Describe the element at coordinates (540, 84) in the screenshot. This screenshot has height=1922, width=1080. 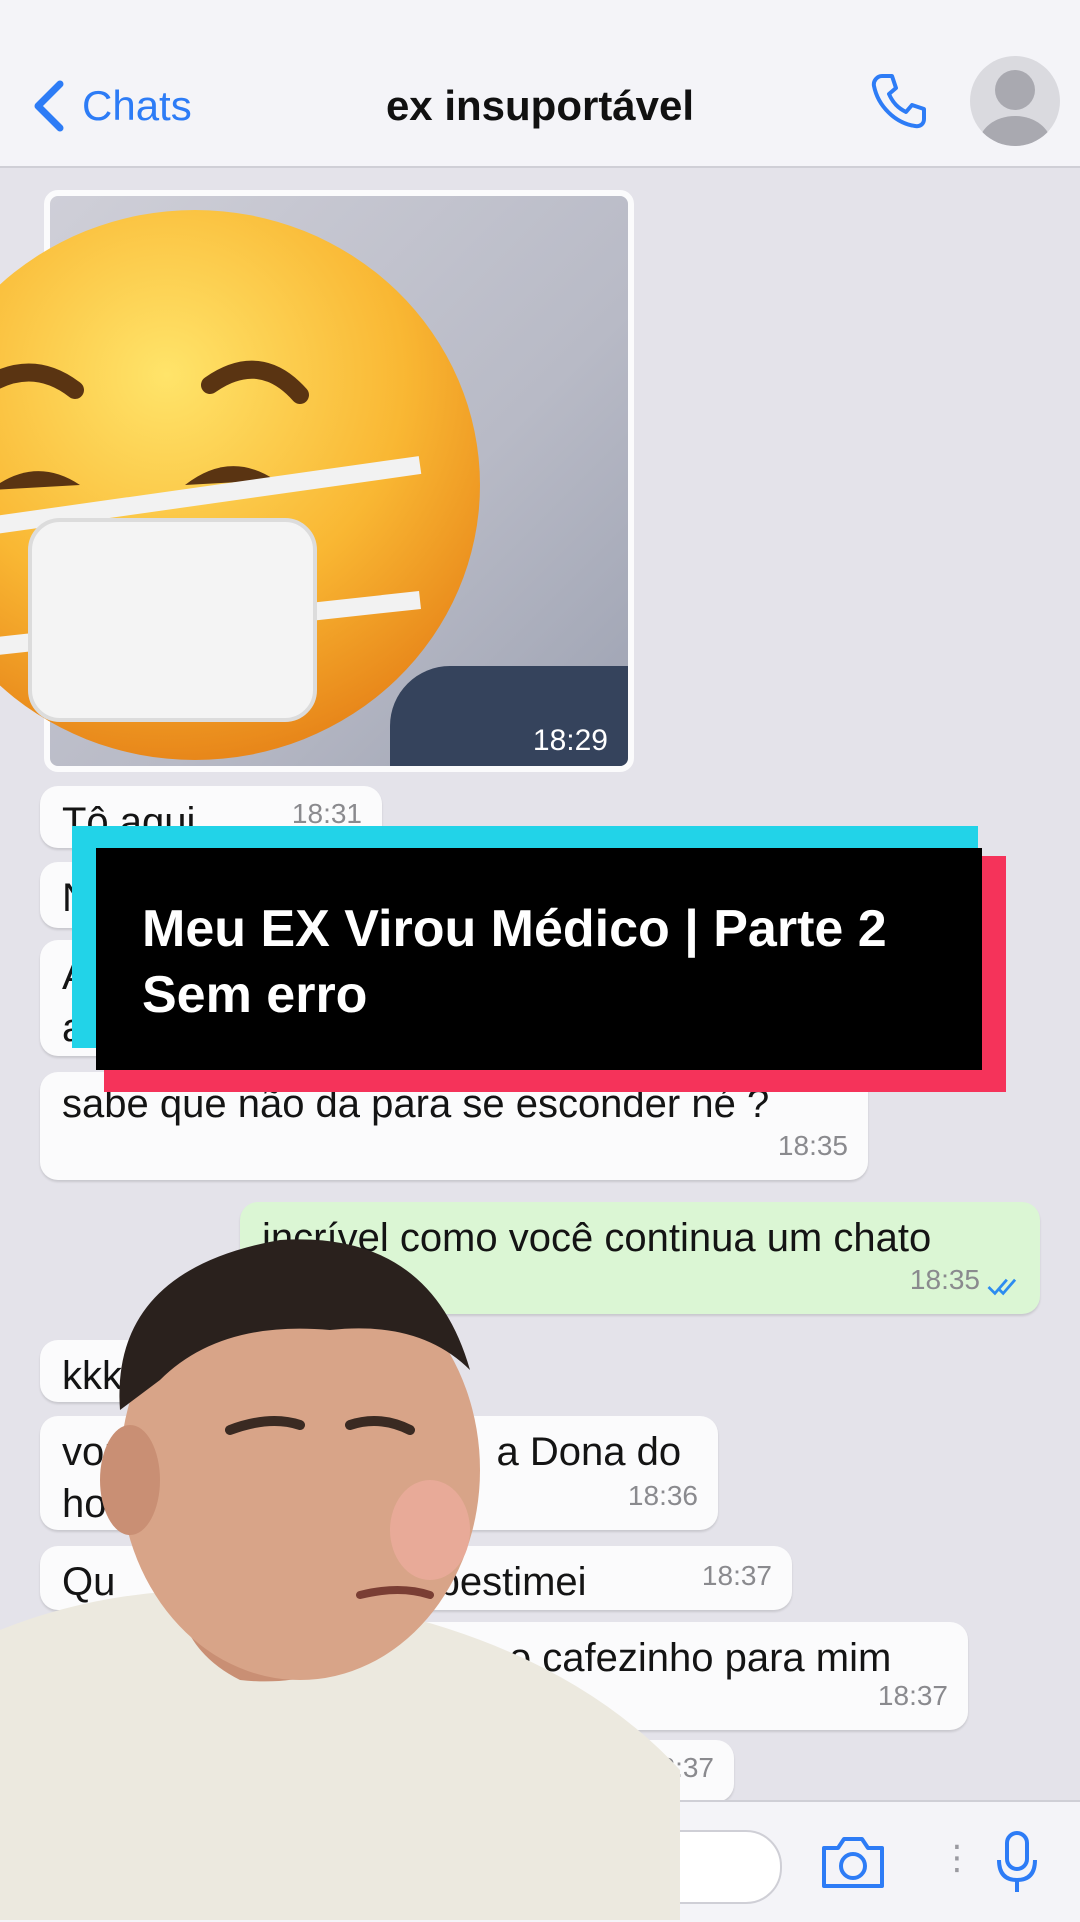
I see `chat-header: Chats ex insuportável` at that location.